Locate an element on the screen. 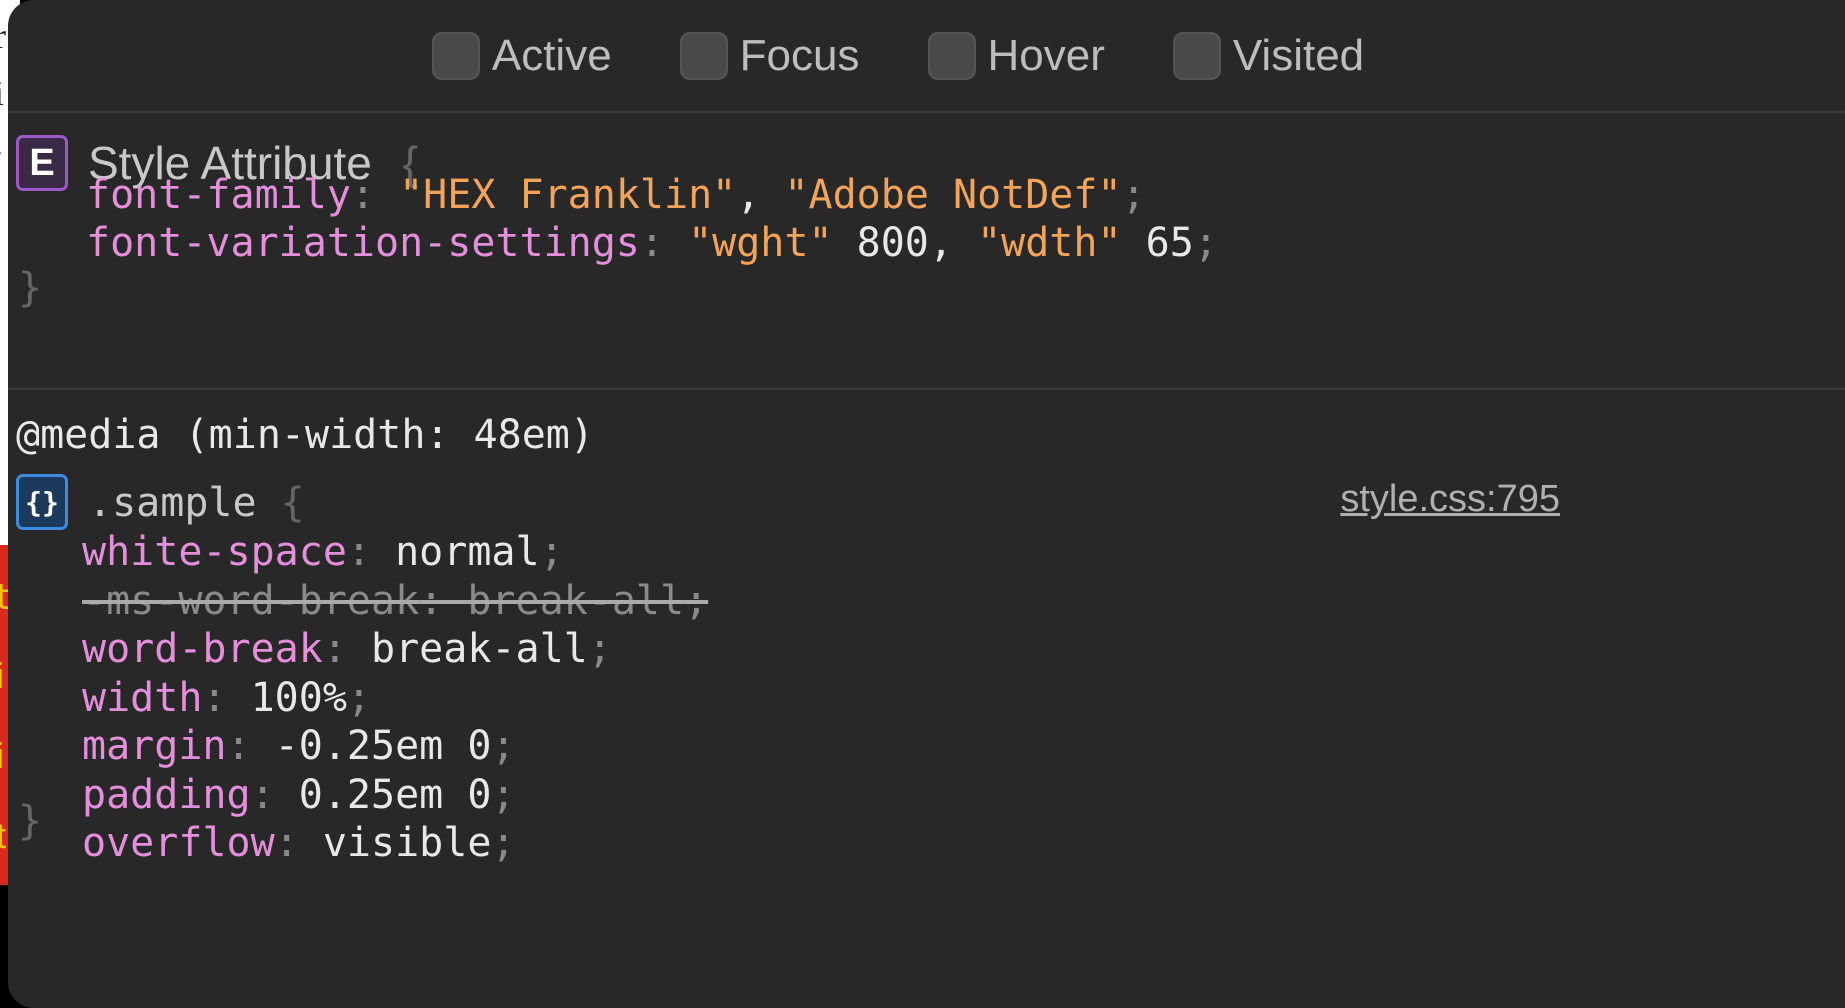 This screenshot has width=1845, height=1008. element-style-icon: E is located at coordinates (42, 163).